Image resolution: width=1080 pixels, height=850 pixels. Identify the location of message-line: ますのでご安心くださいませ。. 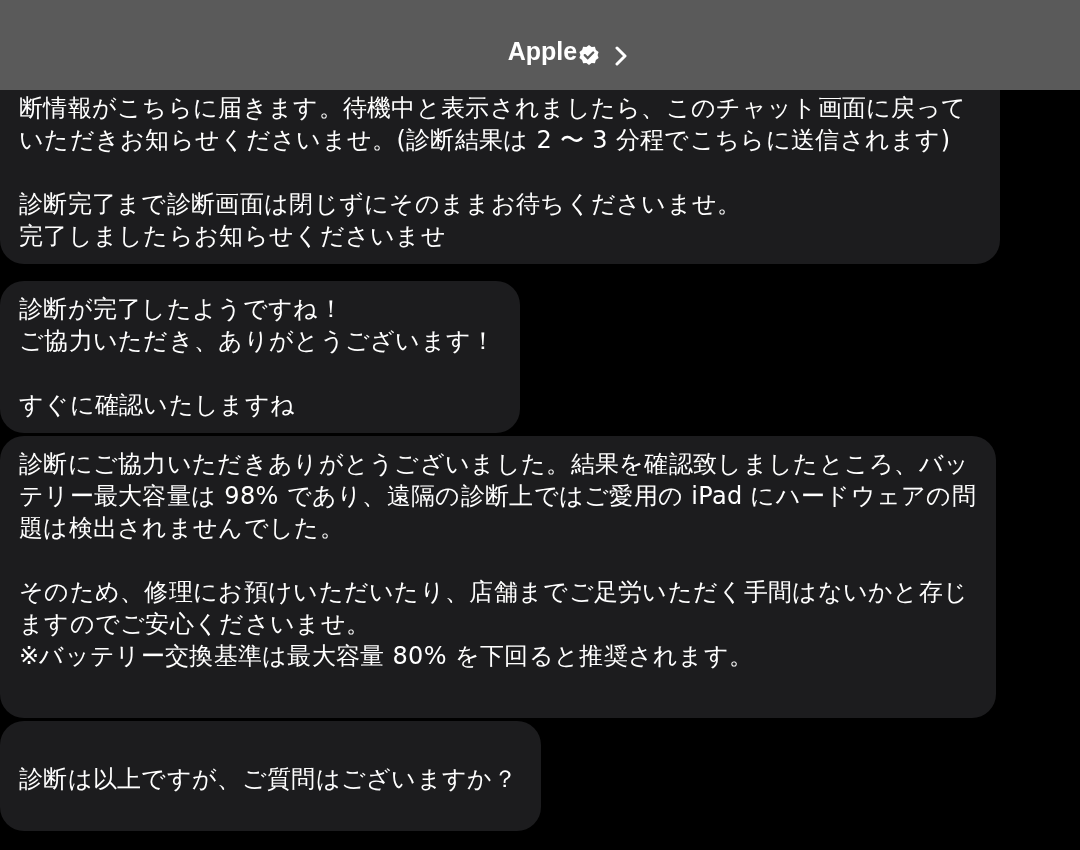
(195, 624).